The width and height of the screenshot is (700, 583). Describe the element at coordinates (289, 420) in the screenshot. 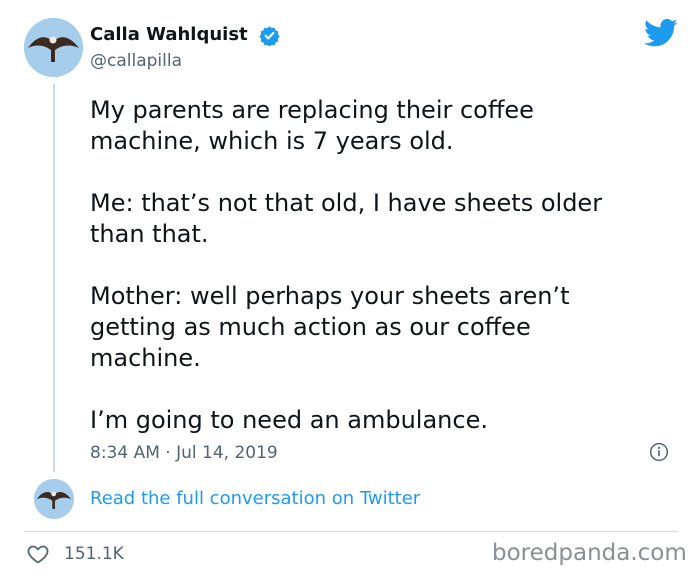

I see `tweet-paragraph-4: I’m going to need an ambulance.` at that location.